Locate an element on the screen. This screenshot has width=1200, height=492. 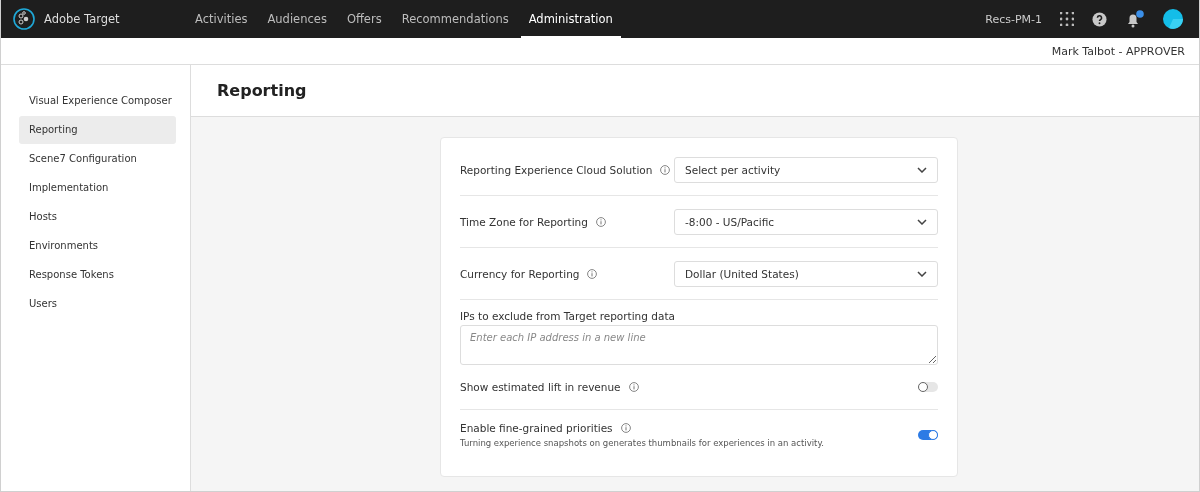
user-role: Mark Talbot - APPROVER is located at coordinates (1118, 51).